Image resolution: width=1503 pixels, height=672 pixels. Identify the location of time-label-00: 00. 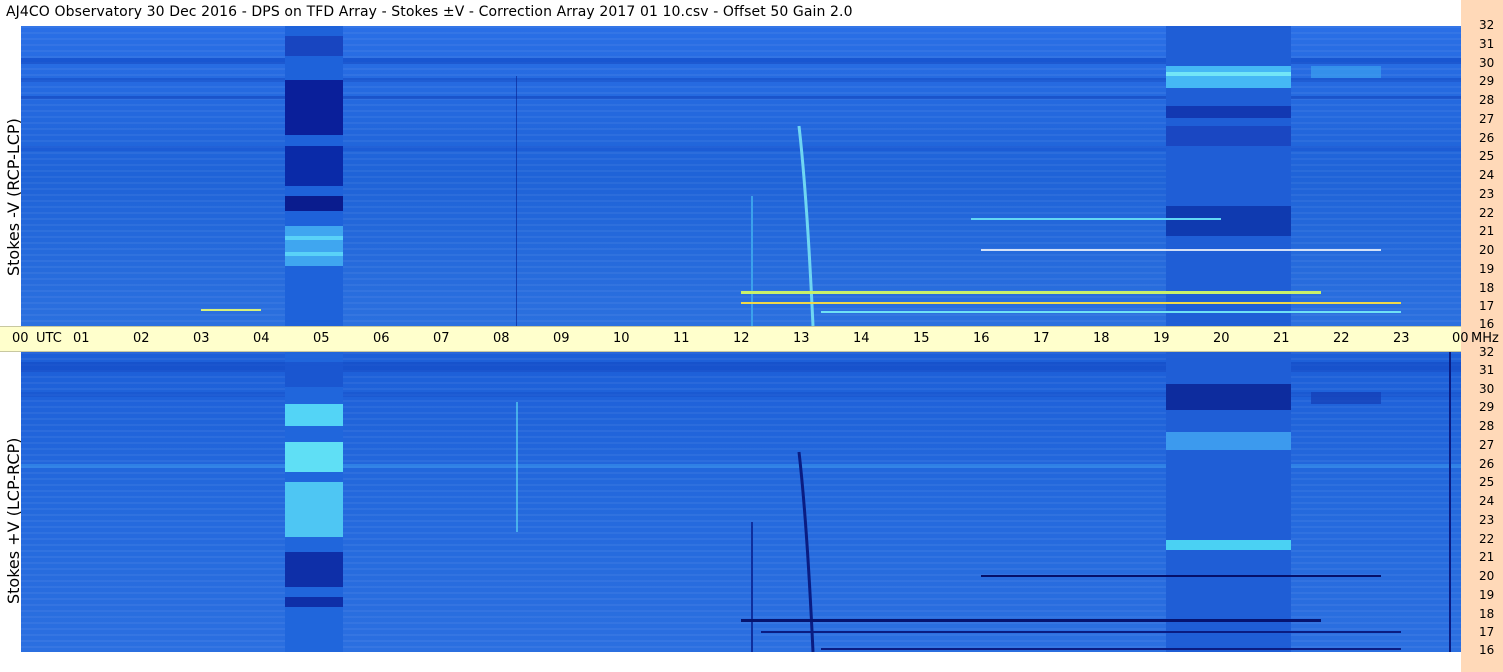
(20, 338).